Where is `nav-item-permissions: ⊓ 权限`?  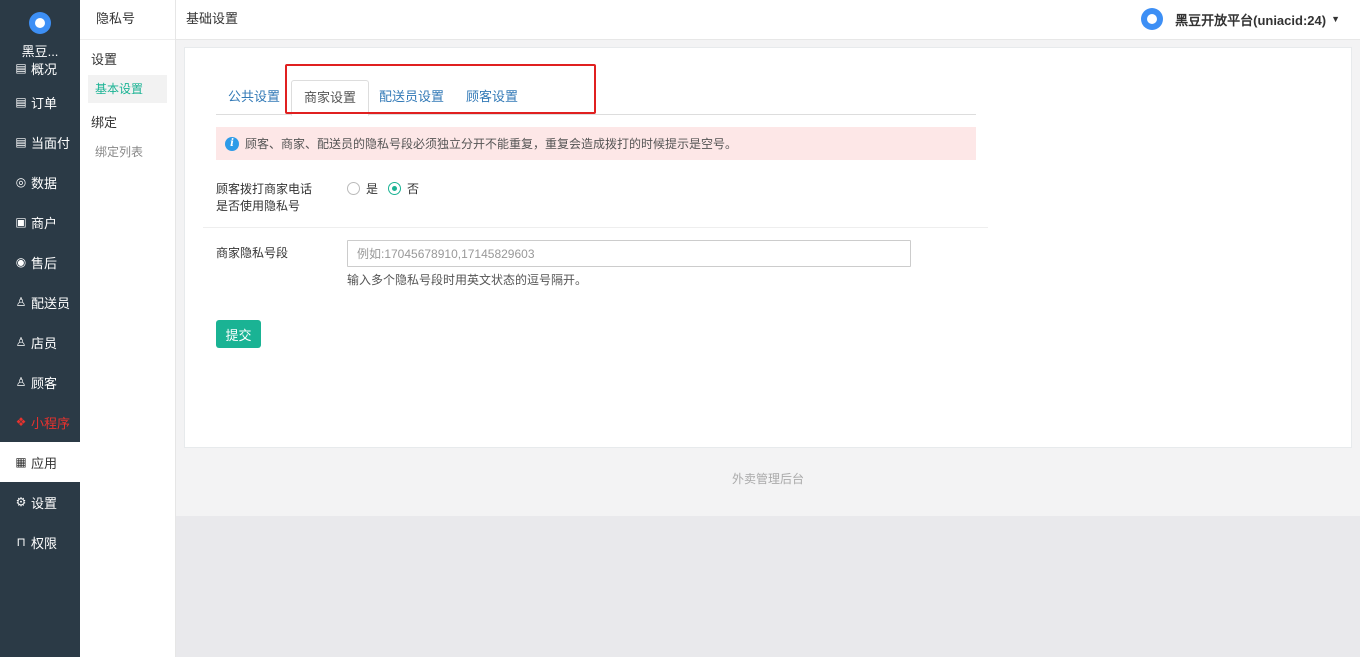 nav-item-permissions: ⊓ 权限 is located at coordinates (40, 542).